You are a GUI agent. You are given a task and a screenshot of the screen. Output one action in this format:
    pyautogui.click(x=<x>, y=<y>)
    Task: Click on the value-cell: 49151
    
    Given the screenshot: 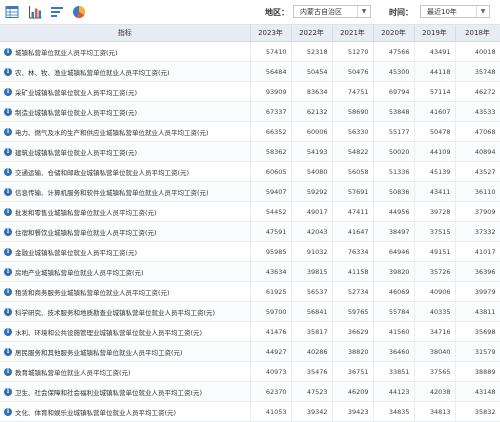 What is the action you would take?
    pyautogui.click(x=435, y=251)
    